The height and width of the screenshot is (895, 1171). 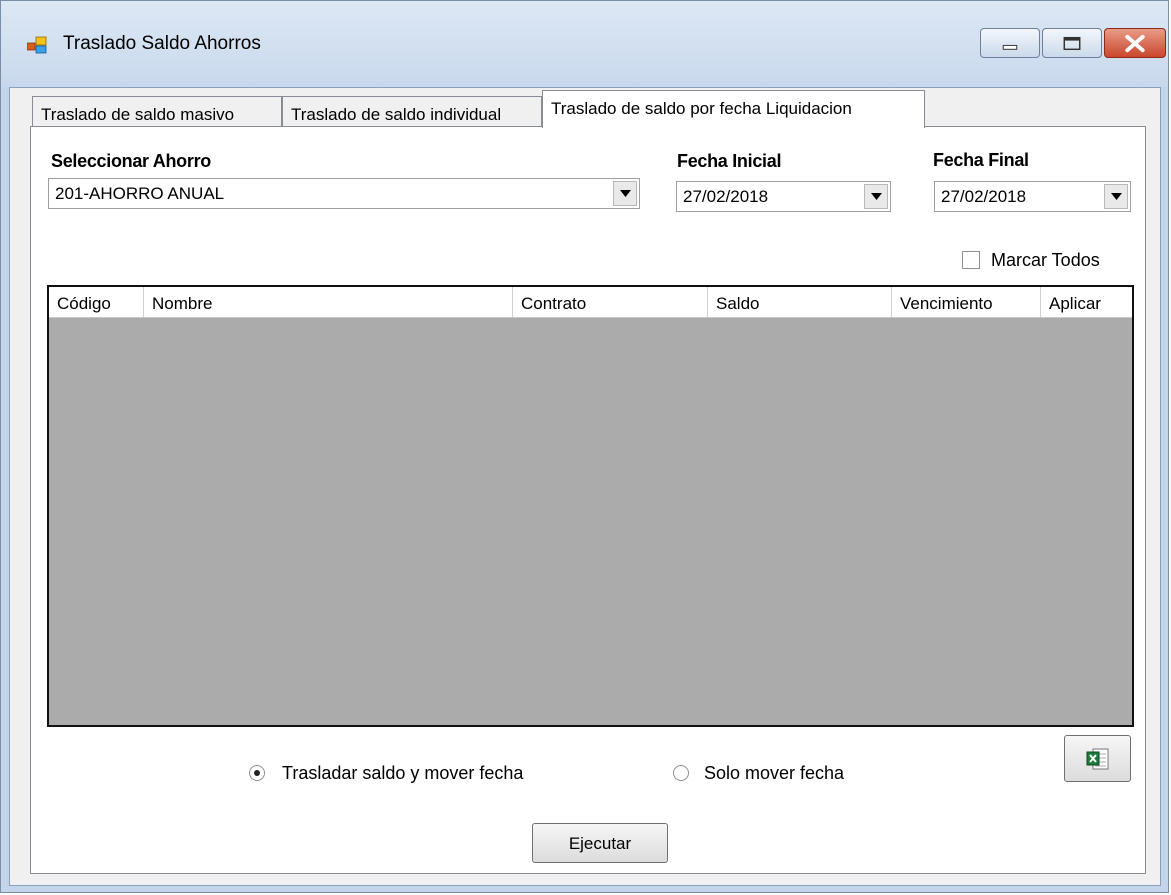 What do you see at coordinates (140, 193) in the screenshot?
I see `ahorro-select-value: 201-AHORRO ANUAL` at bounding box center [140, 193].